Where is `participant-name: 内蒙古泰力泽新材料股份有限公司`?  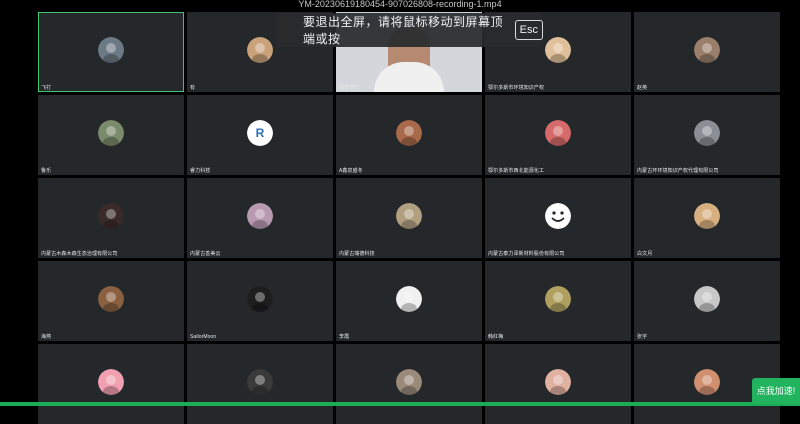
participant-name: 内蒙古泰力泽新材料股份有限公司 is located at coordinates (526, 254).